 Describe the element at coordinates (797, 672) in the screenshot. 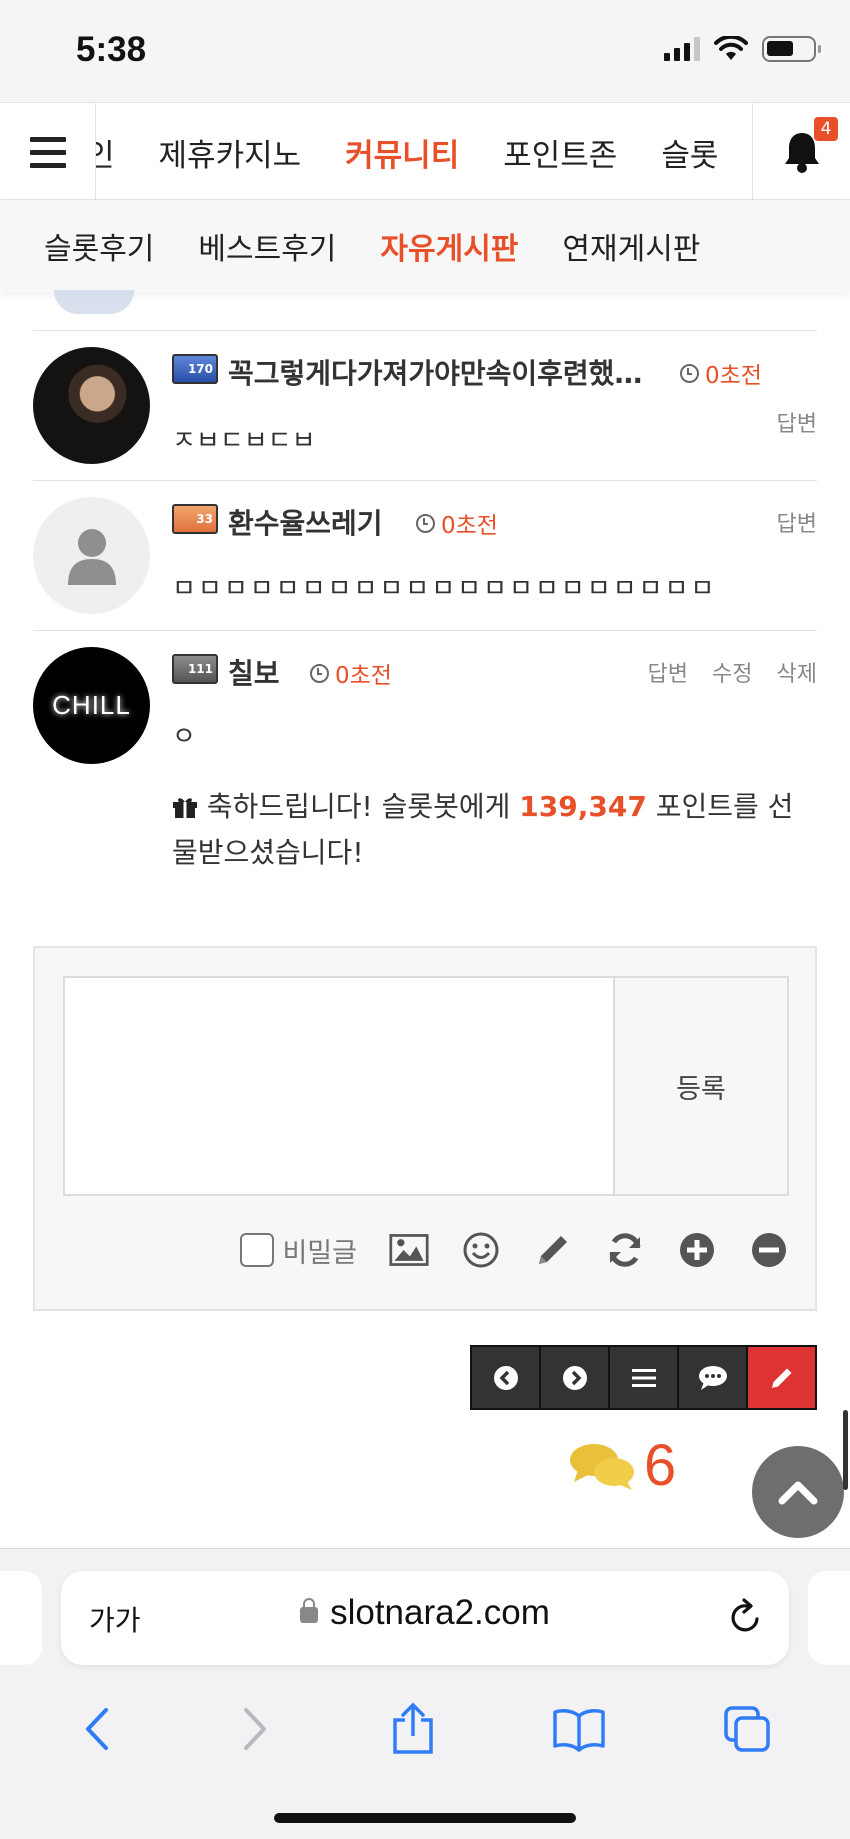

I see `delete-link: 삭제` at that location.